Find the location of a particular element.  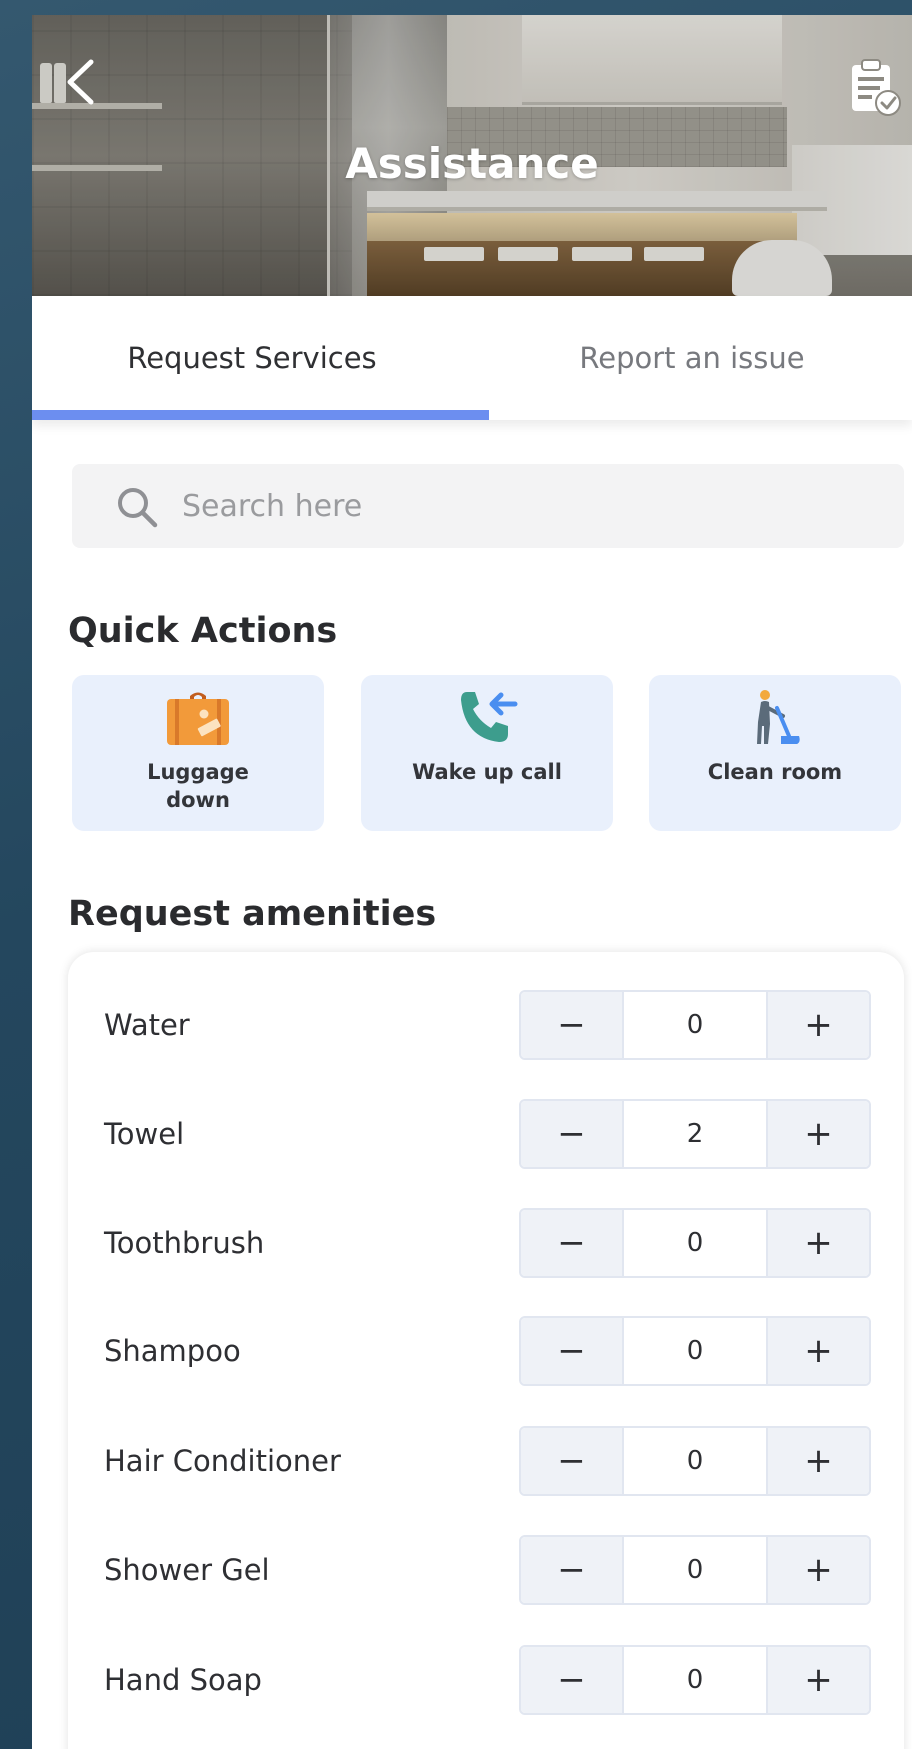

active-tab-indicator is located at coordinates (260, 415).